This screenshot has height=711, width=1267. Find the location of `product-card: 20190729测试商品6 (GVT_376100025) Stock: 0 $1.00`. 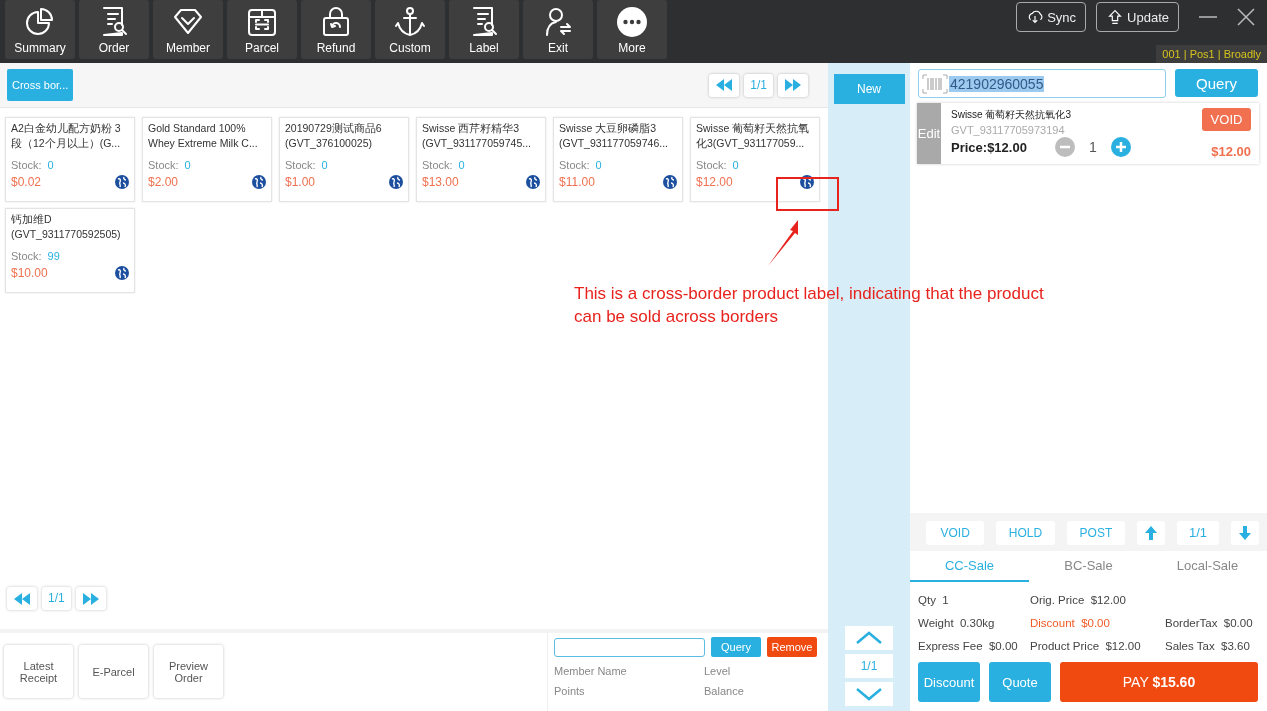

product-card: 20190729测试商品6 (GVT_376100025) Stock: 0 $1.00 is located at coordinates (344, 159).